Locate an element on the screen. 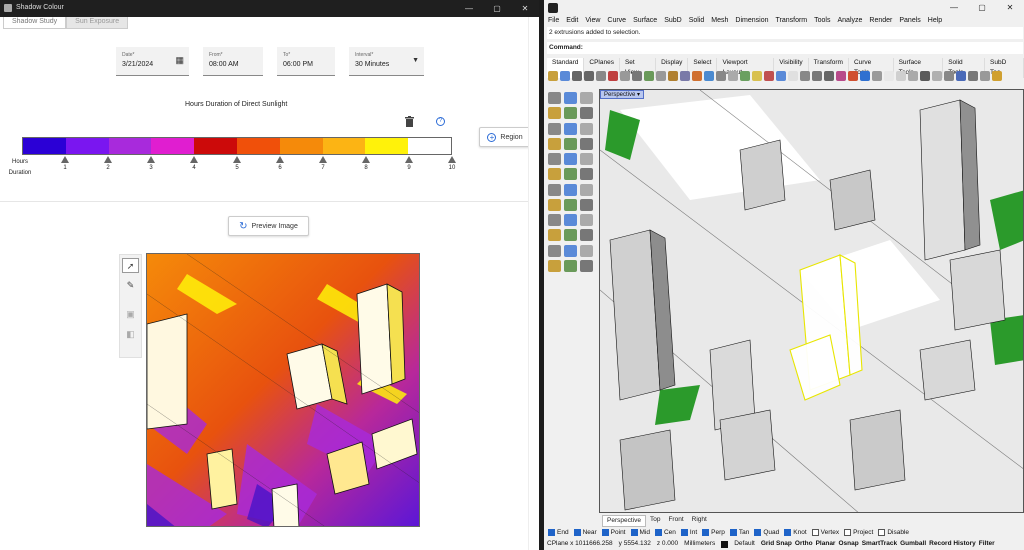 The height and width of the screenshot is (550, 1024). status-toggle-grid-snap: Grid Snap is located at coordinates (776, 545).